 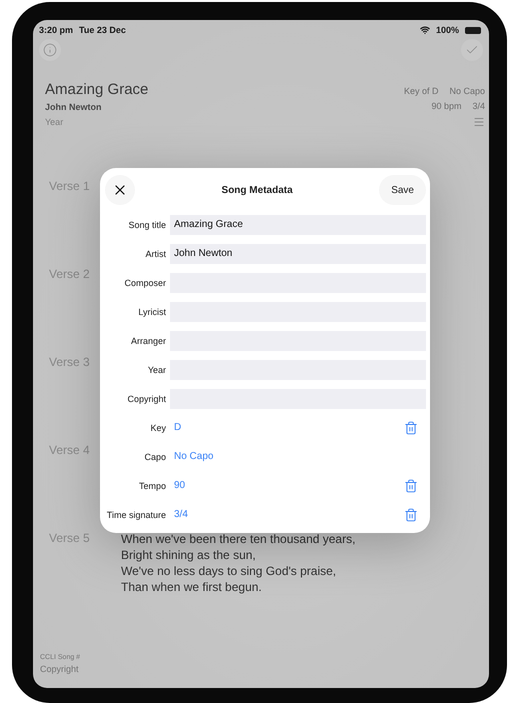 I want to click on song-meta: No Capo, so click(x=467, y=91).